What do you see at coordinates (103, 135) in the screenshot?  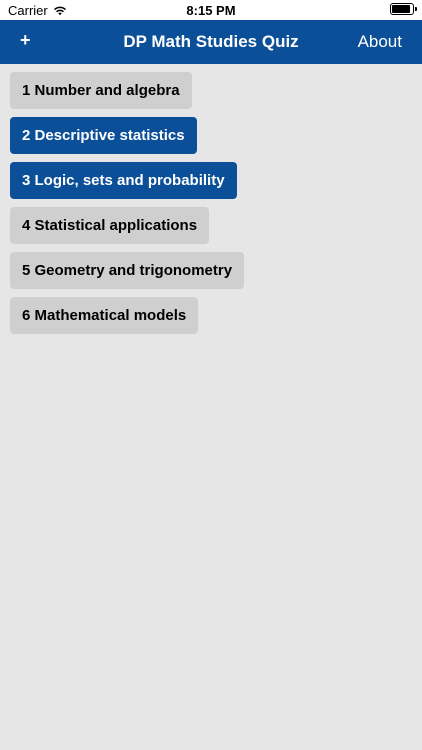 I see `topic-button-descriptive-statistics: 2 Descriptive statistics` at bounding box center [103, 135].